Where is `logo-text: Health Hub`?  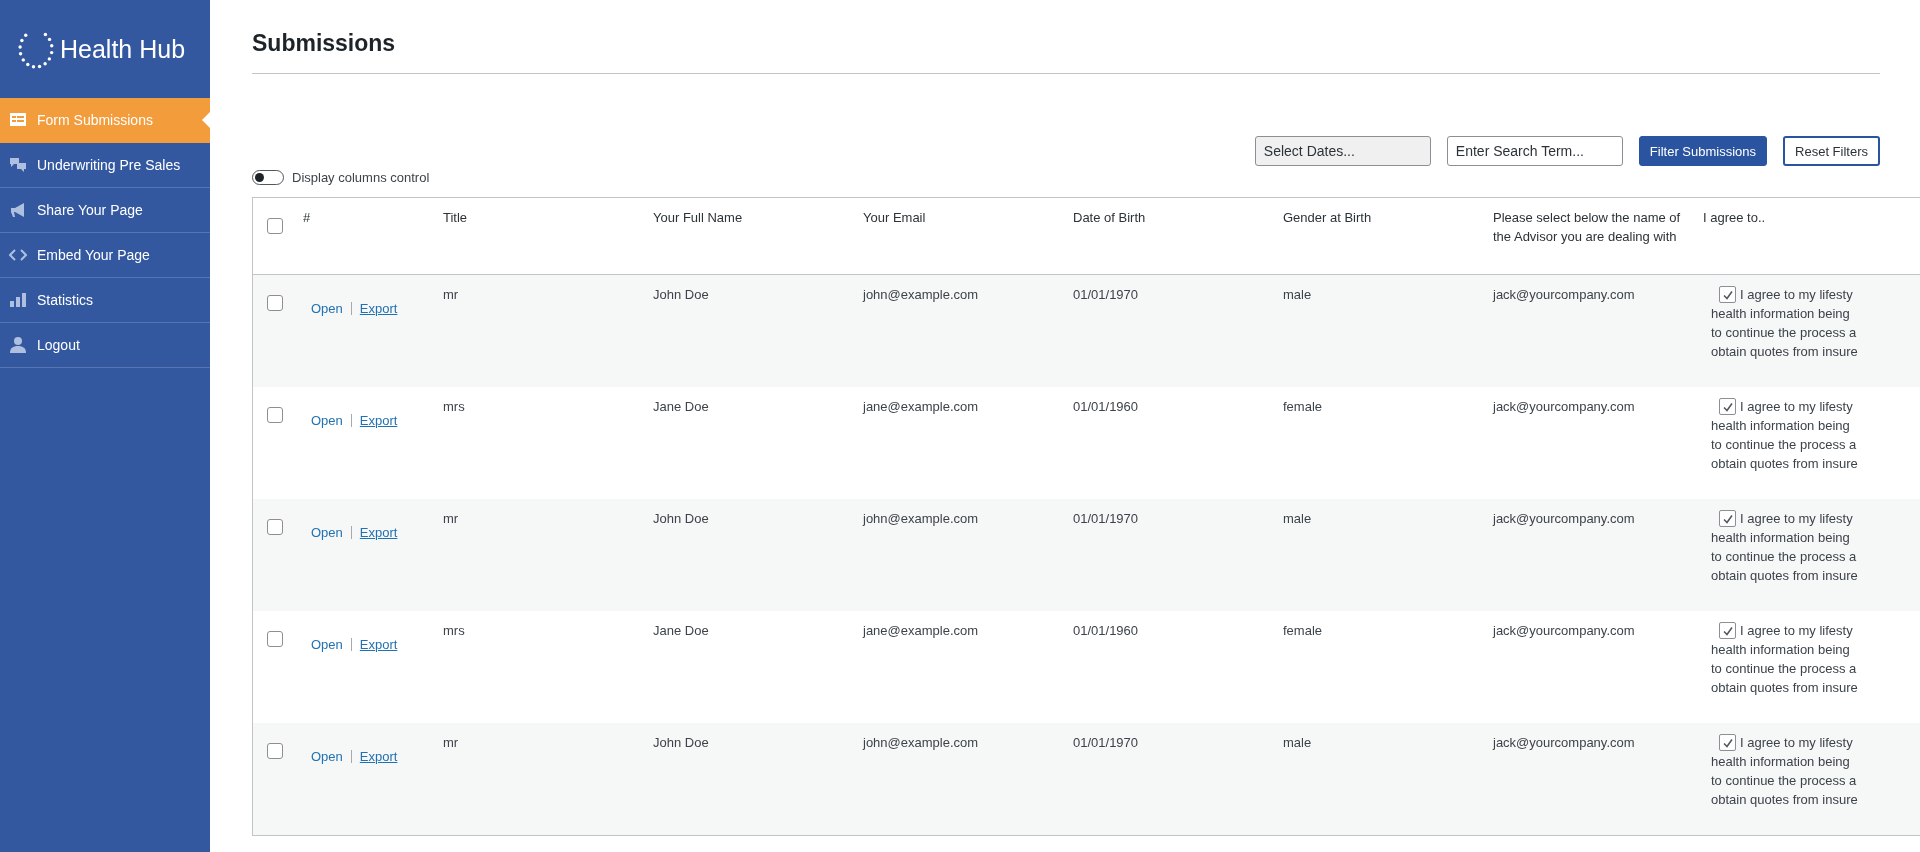
logo-text: Health Hub is located at coordinates (123, 49).